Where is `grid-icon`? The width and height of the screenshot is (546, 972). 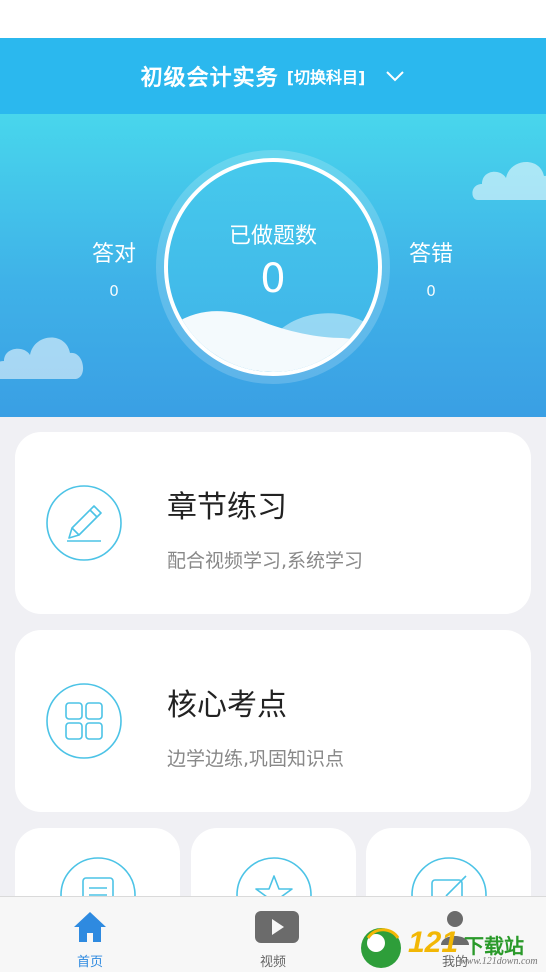
grid-icon is located at coordinates (84, 721).